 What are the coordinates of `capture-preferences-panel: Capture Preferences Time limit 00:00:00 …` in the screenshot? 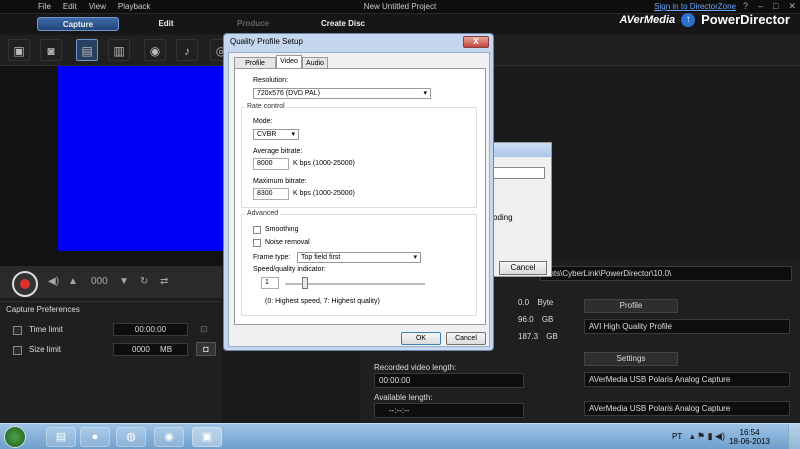 It's located at (111, 362).